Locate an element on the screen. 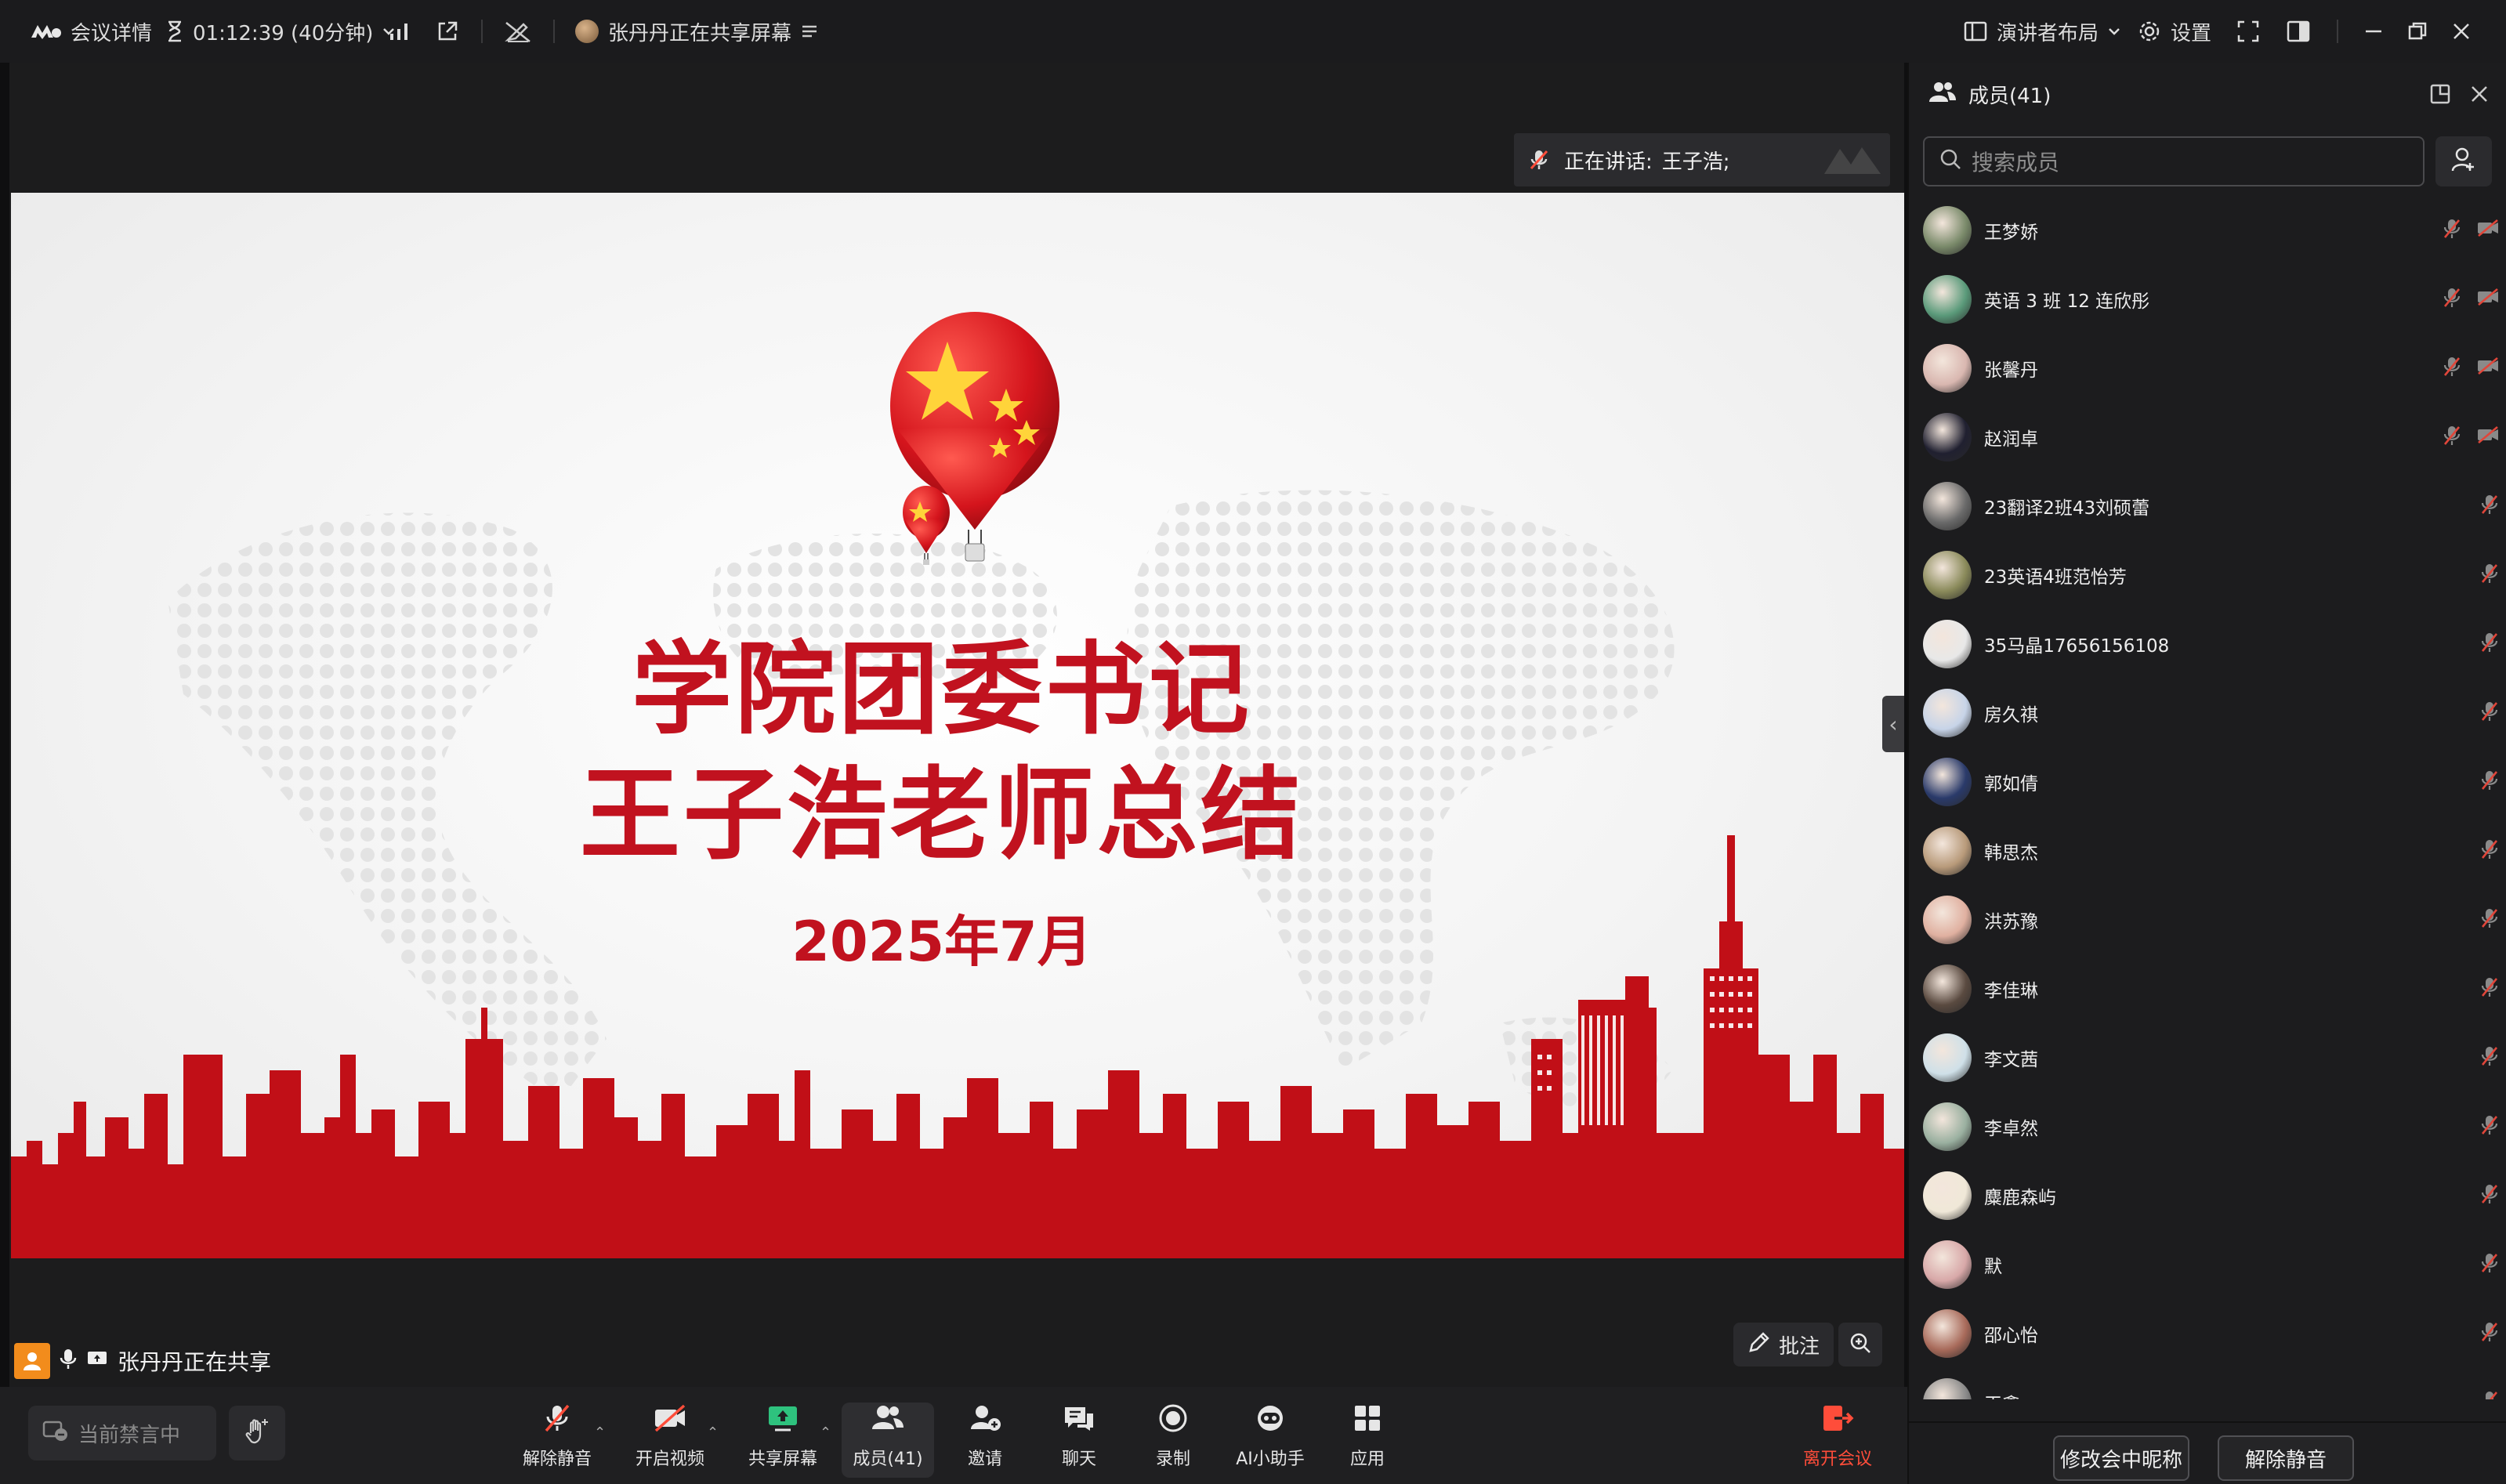 This screenshot has height=1484, width=2506. record-button: 录制 is located at coordinates (1173, 1440).